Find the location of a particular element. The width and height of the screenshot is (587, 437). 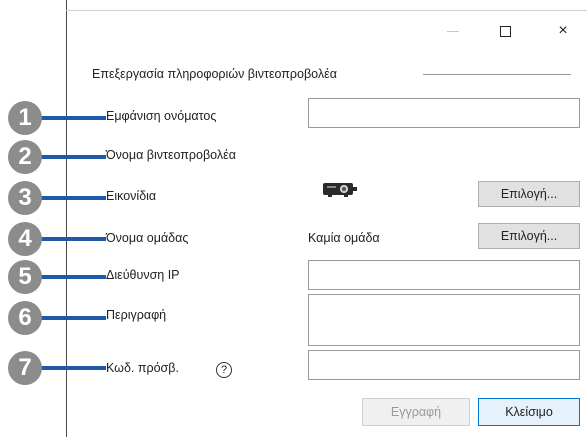

group-name-value: Καμία ομάδα is located at coordinates (344, 238).